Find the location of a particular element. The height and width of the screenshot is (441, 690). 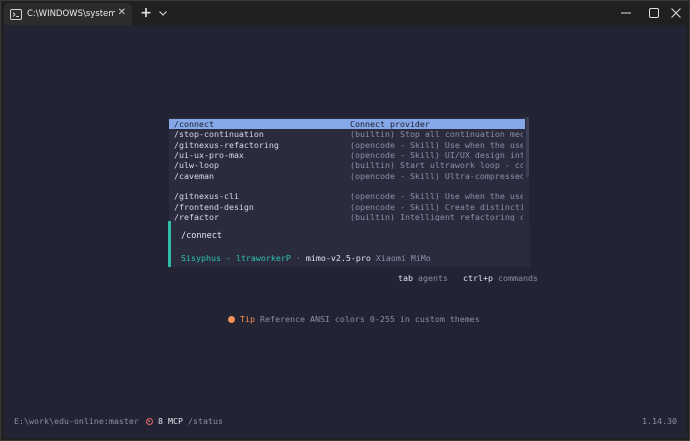

agent-name: Sisyphus - ltraworkerP is located at coordinates (236, 258).